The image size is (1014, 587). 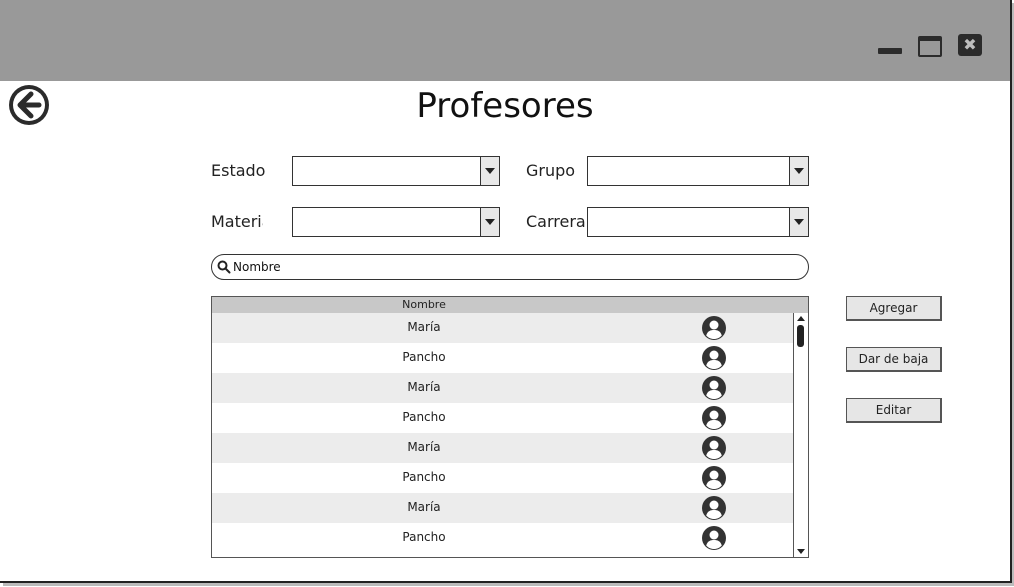 I want to click on carrera-select, so click(x=698, y=222).